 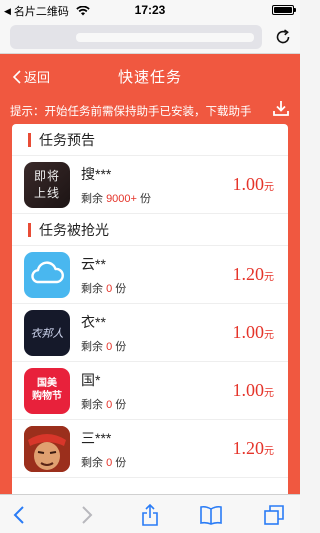 What do you see at coordinates (131, 112) in the screenshot?
I see `tip-text: 提示：开始任务前需保持助手已安装，下载助手` at bounding box center [131, 112].